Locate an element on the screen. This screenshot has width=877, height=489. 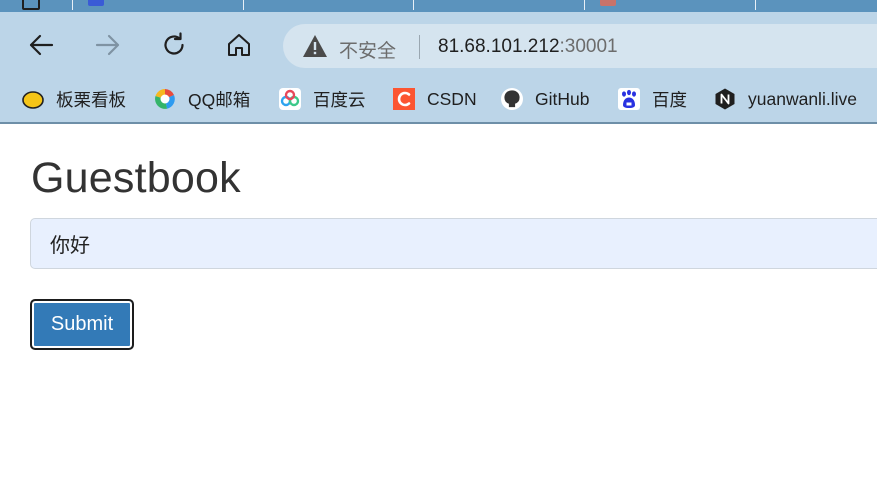
reload-icon is located at coordinates (174, 43).